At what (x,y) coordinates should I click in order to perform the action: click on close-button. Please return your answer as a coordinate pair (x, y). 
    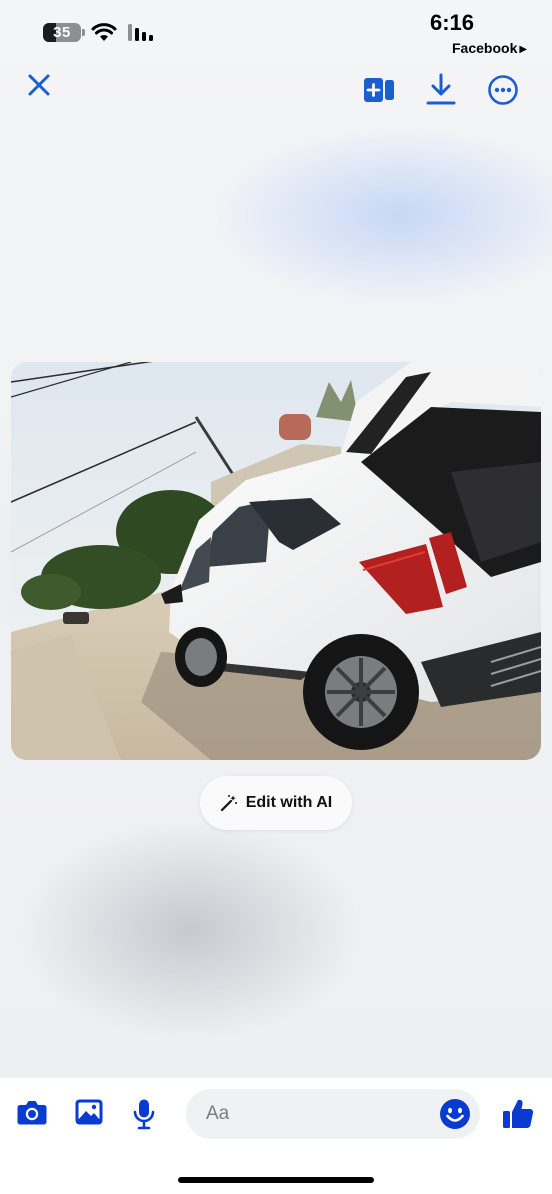
    Looking at the image, I should click on (39, 85).